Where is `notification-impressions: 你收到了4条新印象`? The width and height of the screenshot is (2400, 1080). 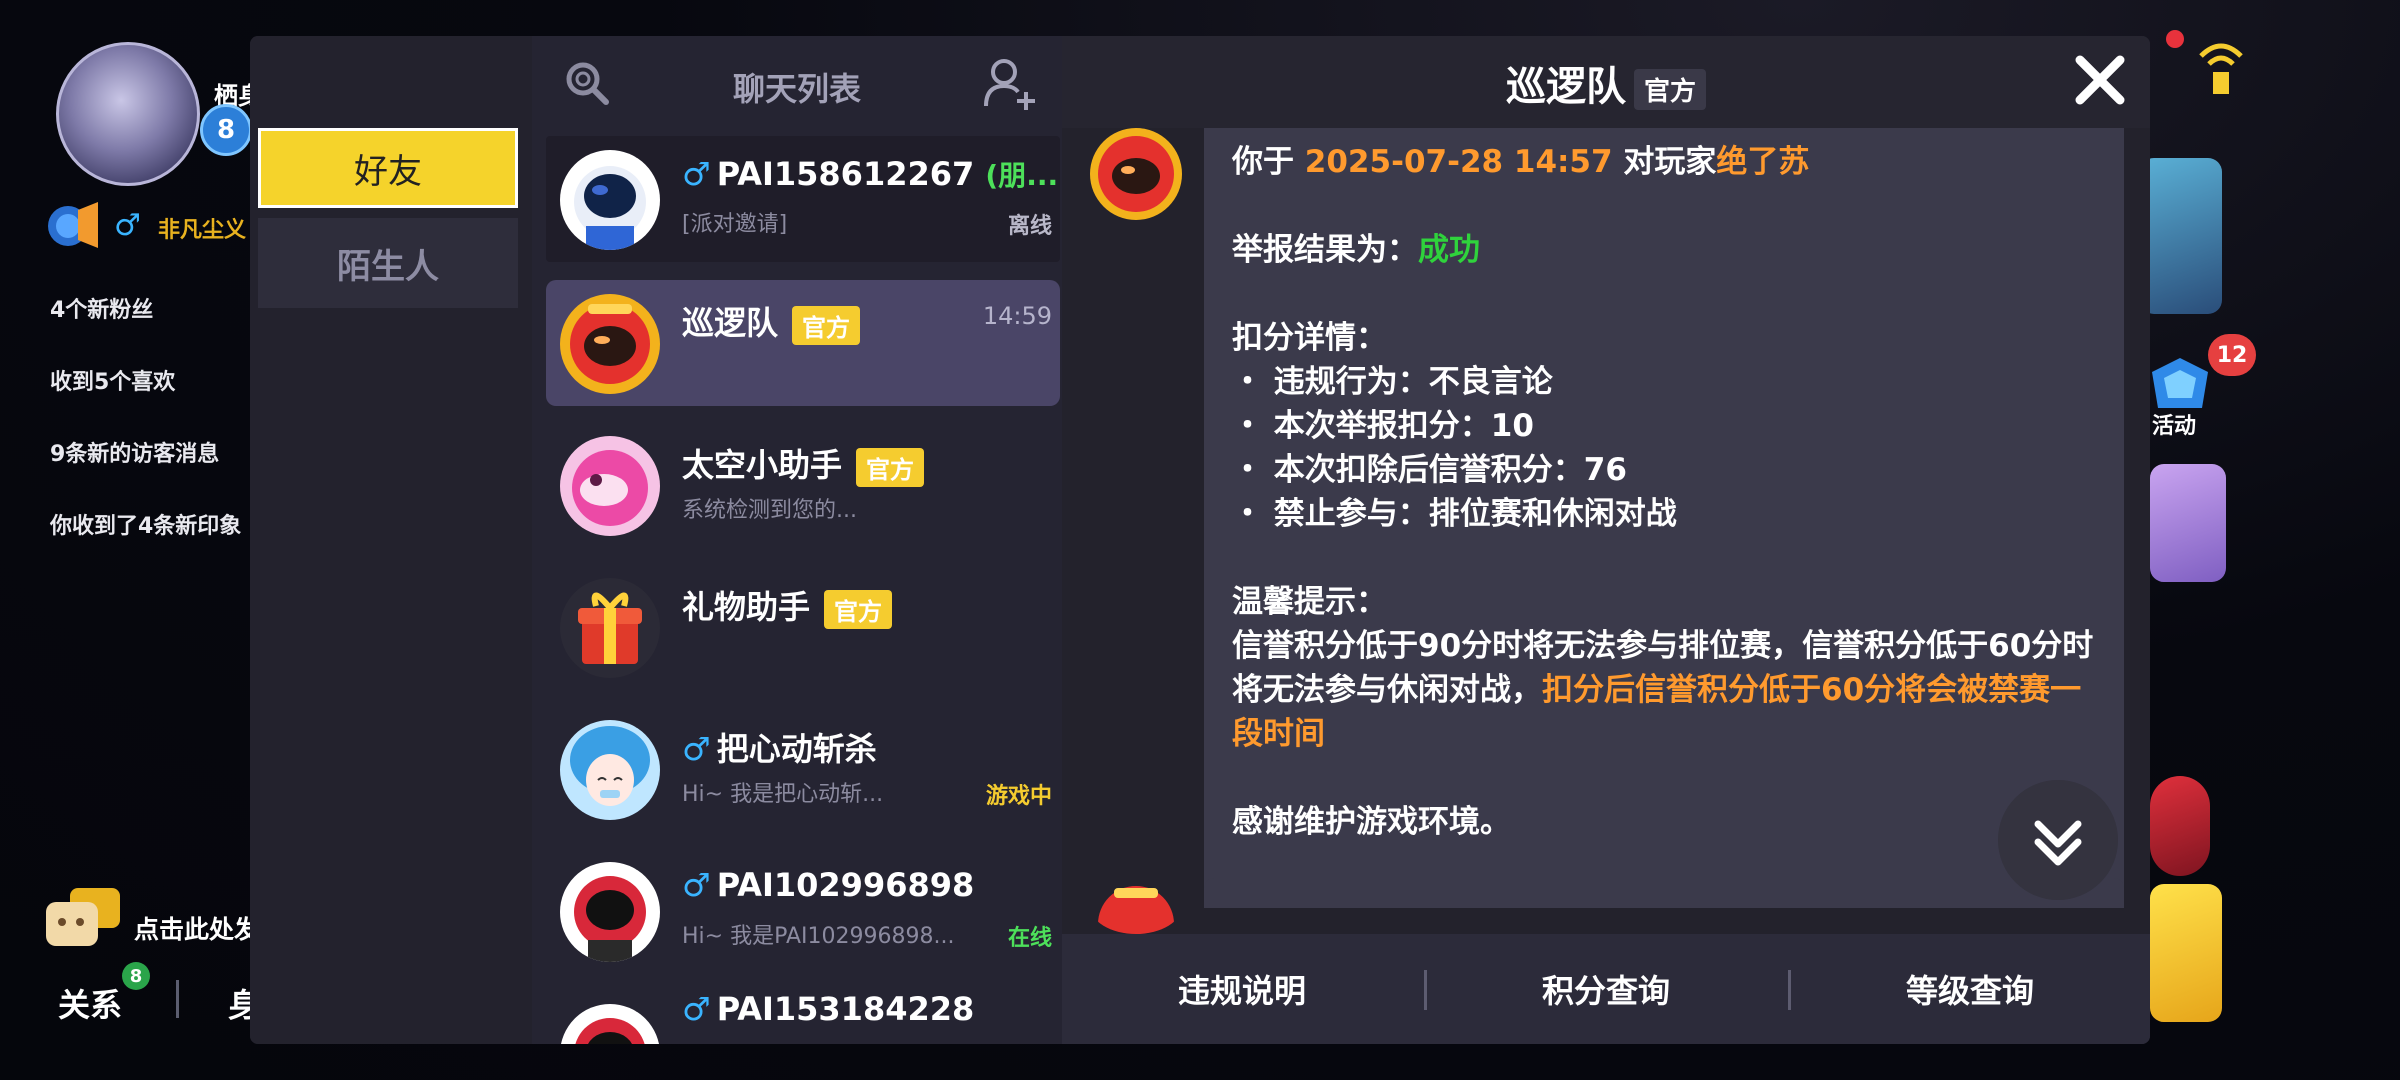 notification-impressions: 你收到了4条新印象 is located at coordinates (145, 524).